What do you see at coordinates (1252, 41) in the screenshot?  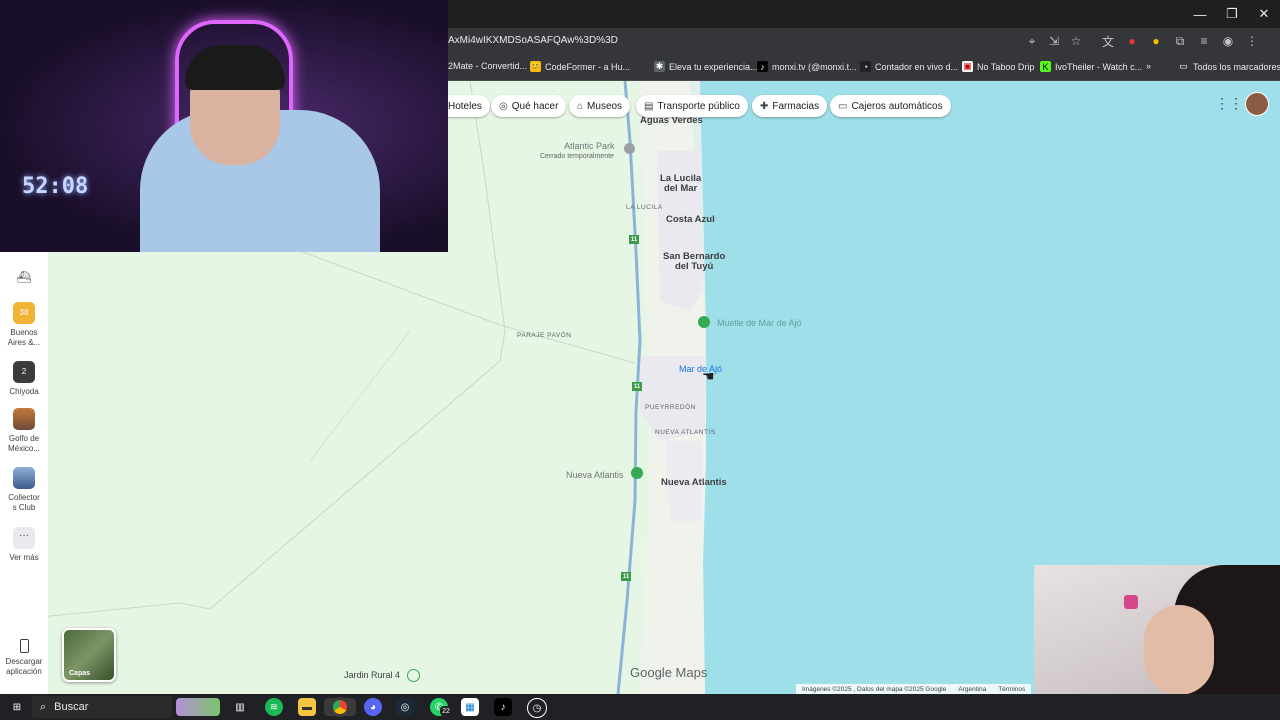 I see `menu-icon: ⋮` at bounding box center [1252, 41].